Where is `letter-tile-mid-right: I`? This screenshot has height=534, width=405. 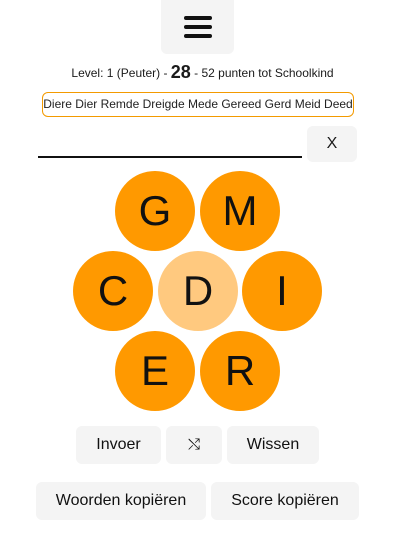 letter-tile-mid-right: I is located at coordinates (282, 291).